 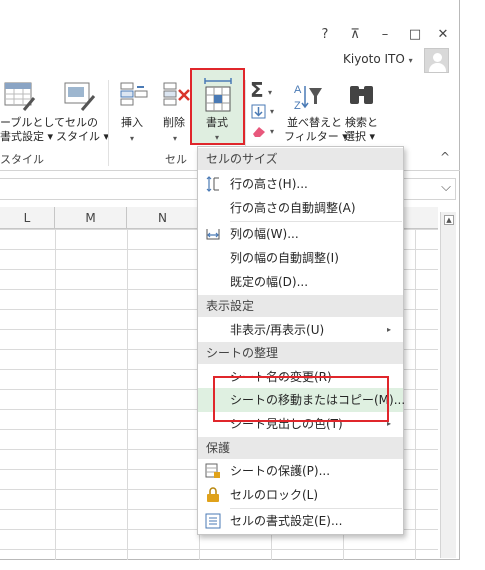 I want to click on submenu-arrow-icon: ▸, so click(x=388, y=329).